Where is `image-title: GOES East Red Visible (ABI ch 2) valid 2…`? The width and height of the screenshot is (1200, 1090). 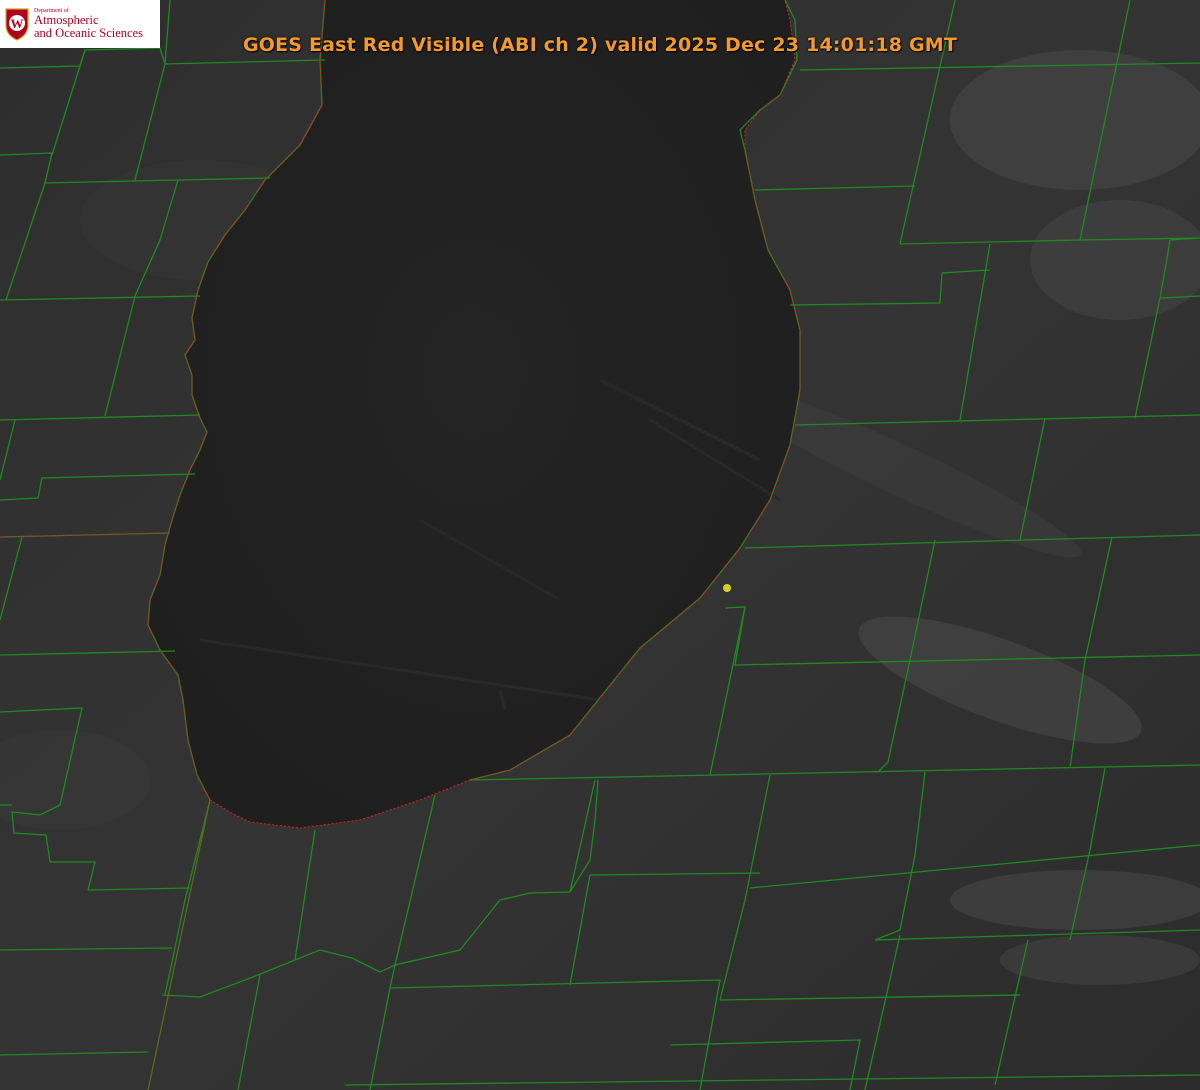
image-title: GOES East Red Visible (ABI ch 2) valid 2… is located at coordinates (600, 45).